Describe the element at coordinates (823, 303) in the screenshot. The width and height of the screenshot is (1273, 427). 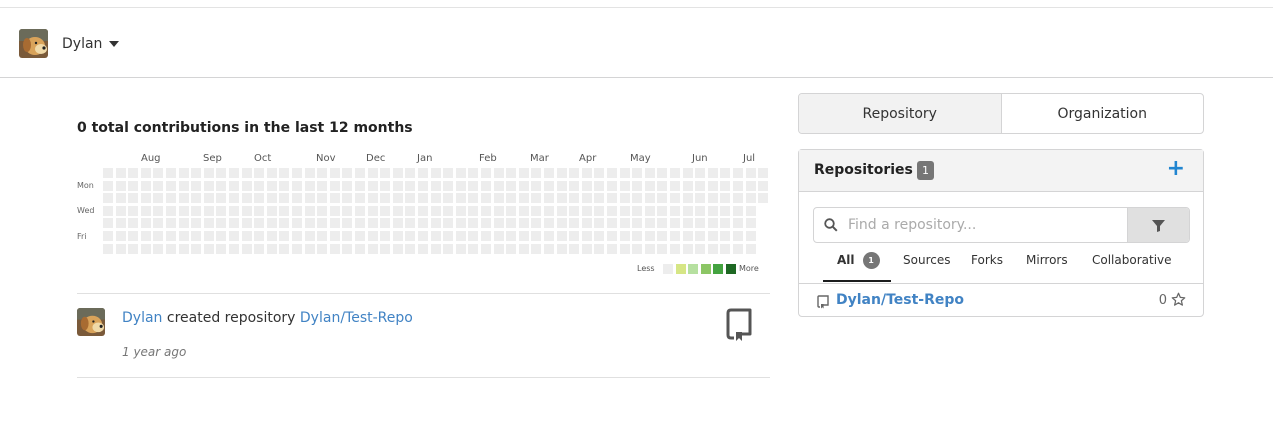
I see `repo-icon` at that location.